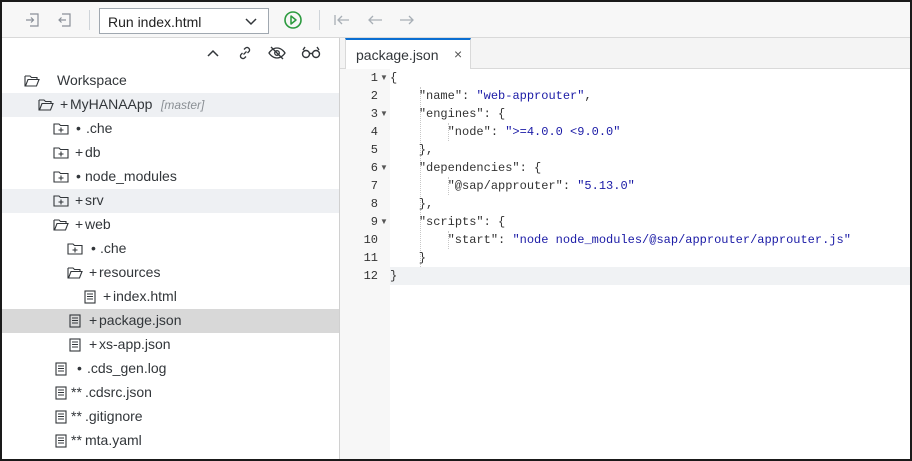 Image resolution: width=912 pixels, height=461 pixels. Describe the element at coordinates (170, 393) in the screenshot. I see `tree-item-cdsrc-json: ** .cdsrc.json` at that location.